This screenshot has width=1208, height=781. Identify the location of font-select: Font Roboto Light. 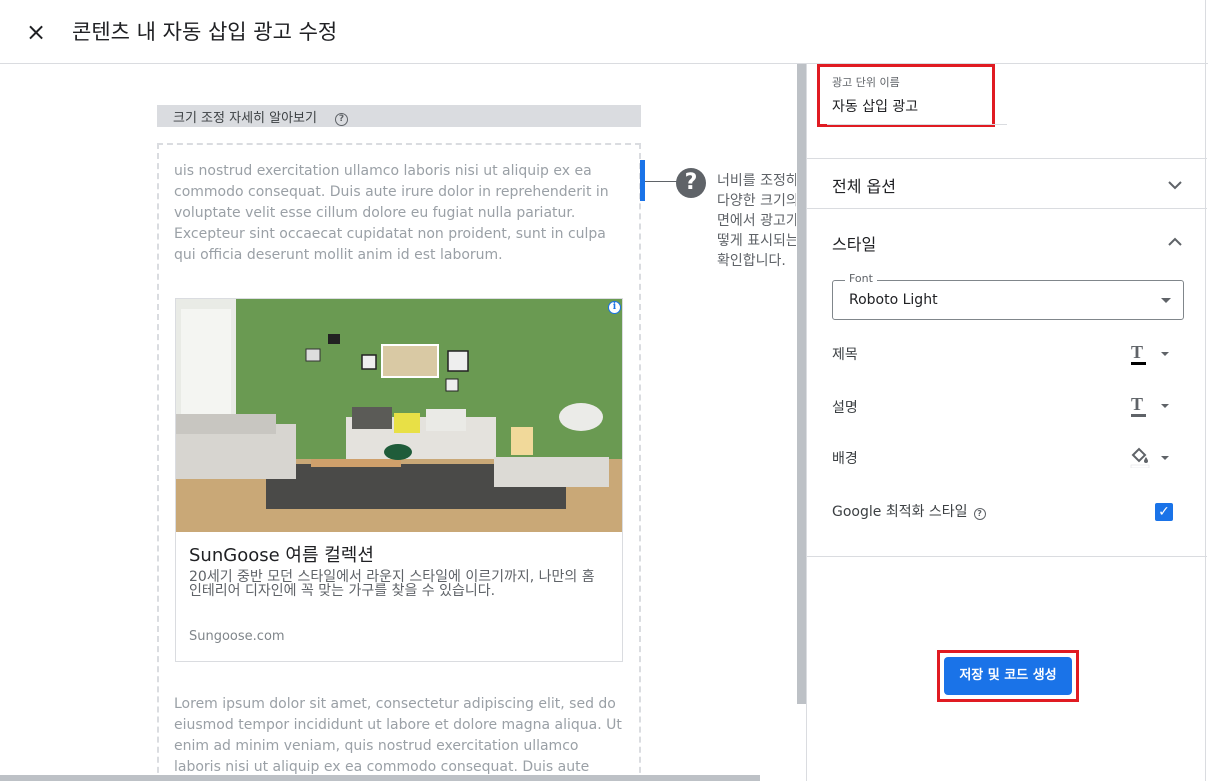
(1008, 296).